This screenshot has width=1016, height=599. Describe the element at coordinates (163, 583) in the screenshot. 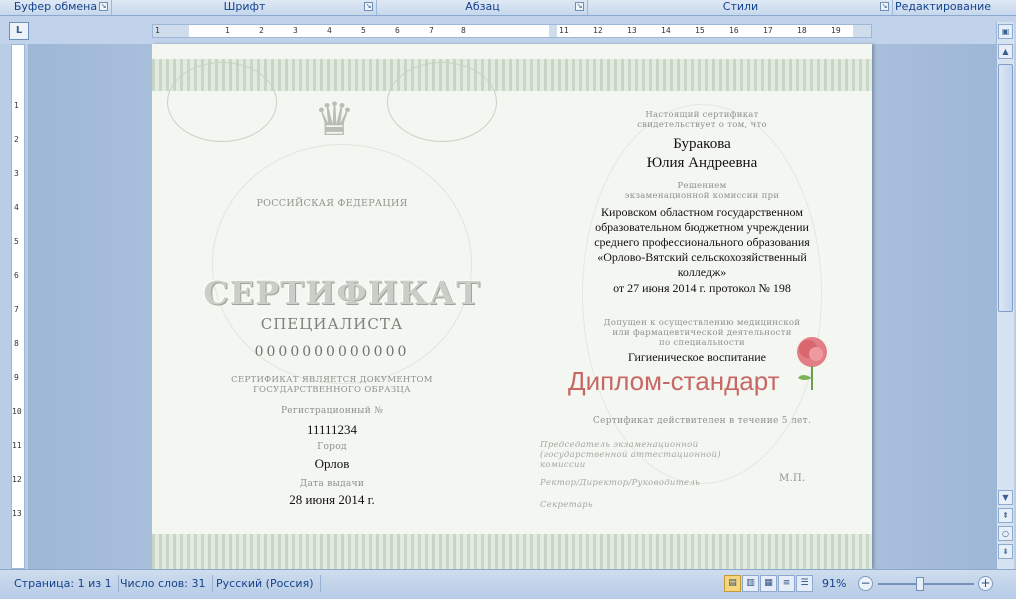

I see `word-count-status: Число слов: 31` at that location.